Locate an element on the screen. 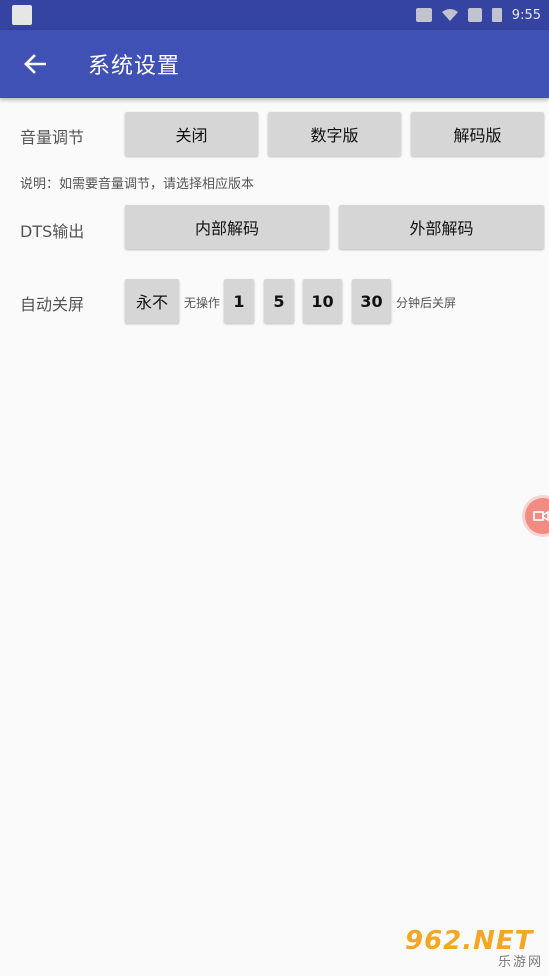 The width and height of the screenshot is (549, 976). wifi-icon is located at coordinates (449, 15).